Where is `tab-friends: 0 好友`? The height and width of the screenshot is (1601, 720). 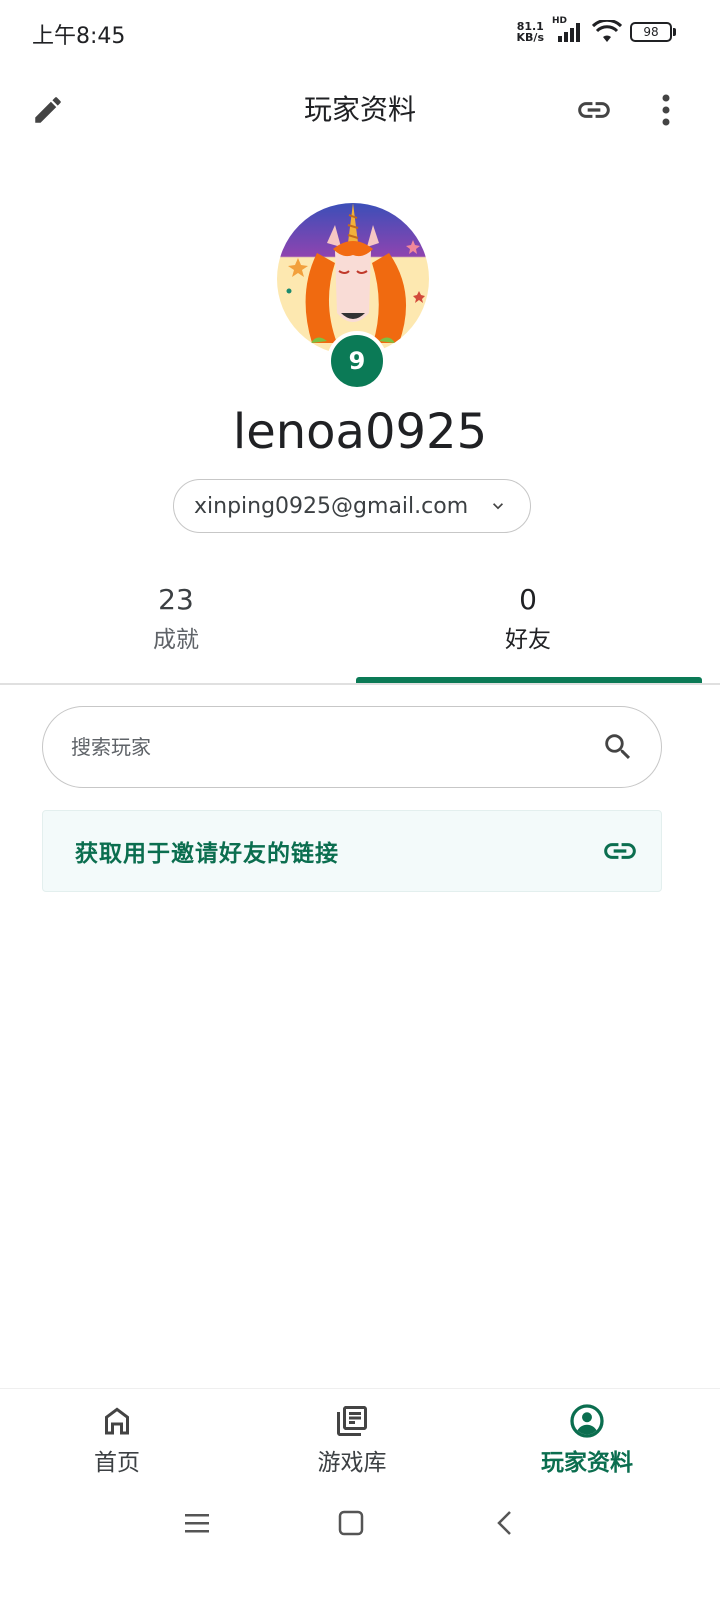
tab-friends: 0 好友 is located at coordinates (528, 620).